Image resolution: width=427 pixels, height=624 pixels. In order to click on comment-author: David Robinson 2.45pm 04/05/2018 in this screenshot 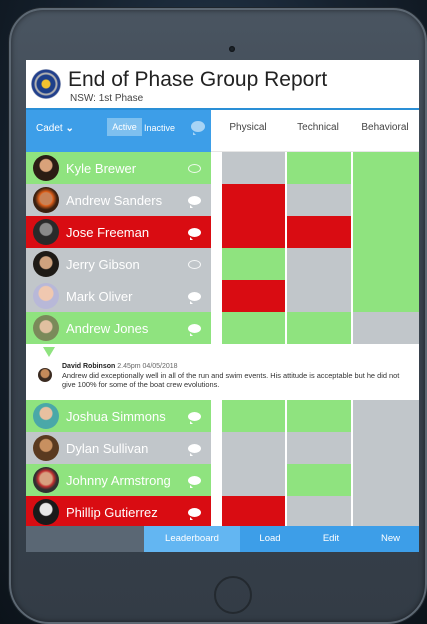, I will do `click(120, 366)`.